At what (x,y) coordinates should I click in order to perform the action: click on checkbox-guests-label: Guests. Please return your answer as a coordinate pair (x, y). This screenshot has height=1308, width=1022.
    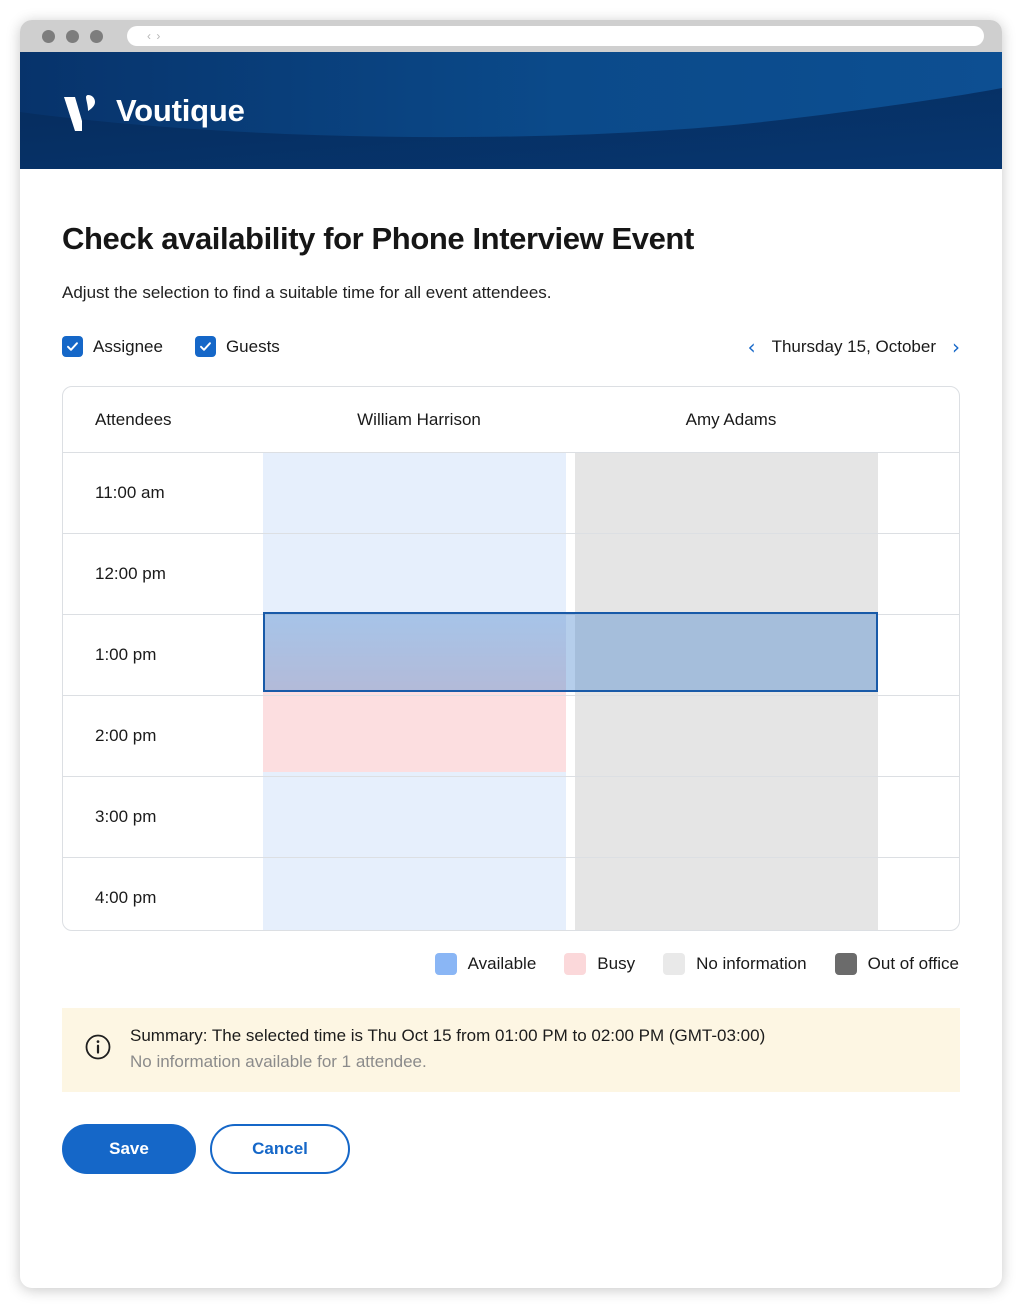
    Looking at the image, I should click on (252, 346).